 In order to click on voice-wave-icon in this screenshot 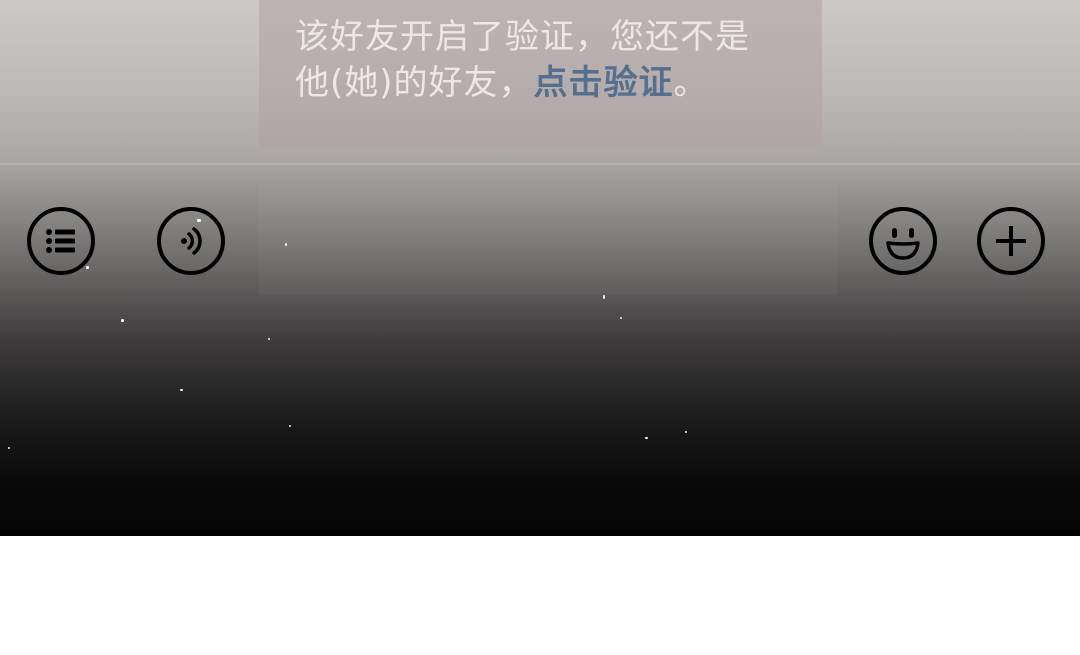, I will do `click(191, 241)`.